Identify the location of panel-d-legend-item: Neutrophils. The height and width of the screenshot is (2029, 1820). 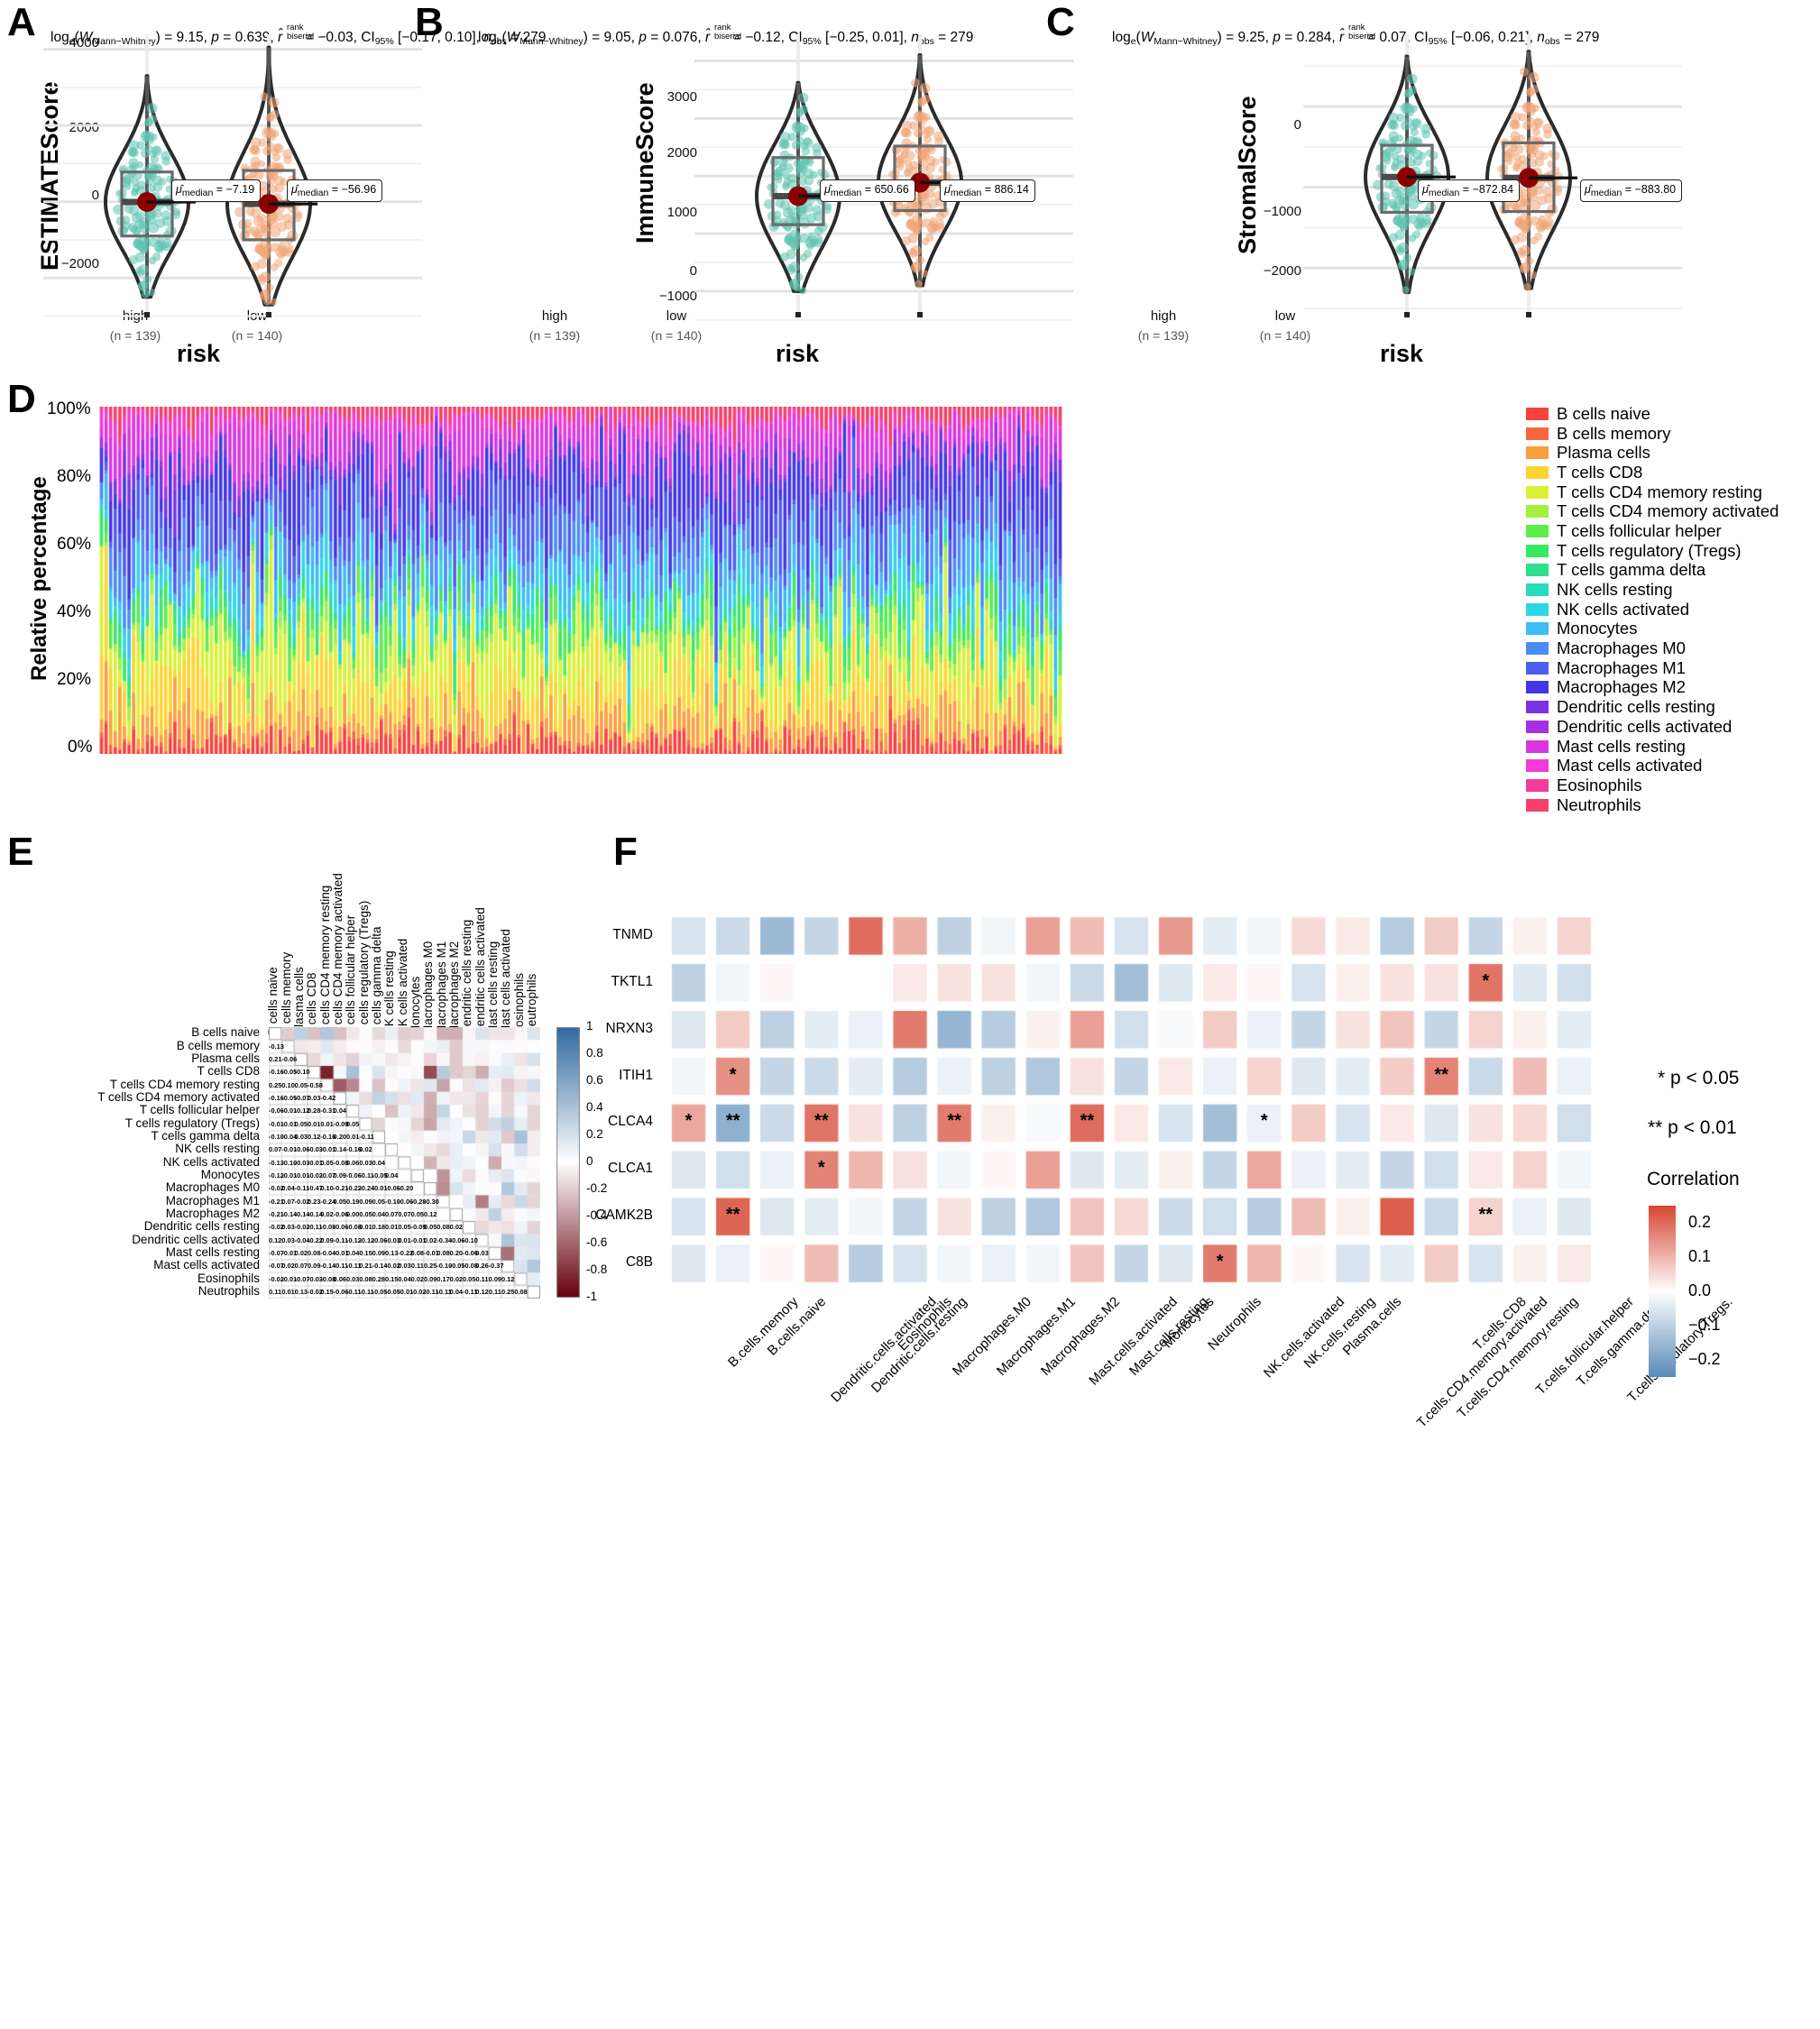
(1653, 805).